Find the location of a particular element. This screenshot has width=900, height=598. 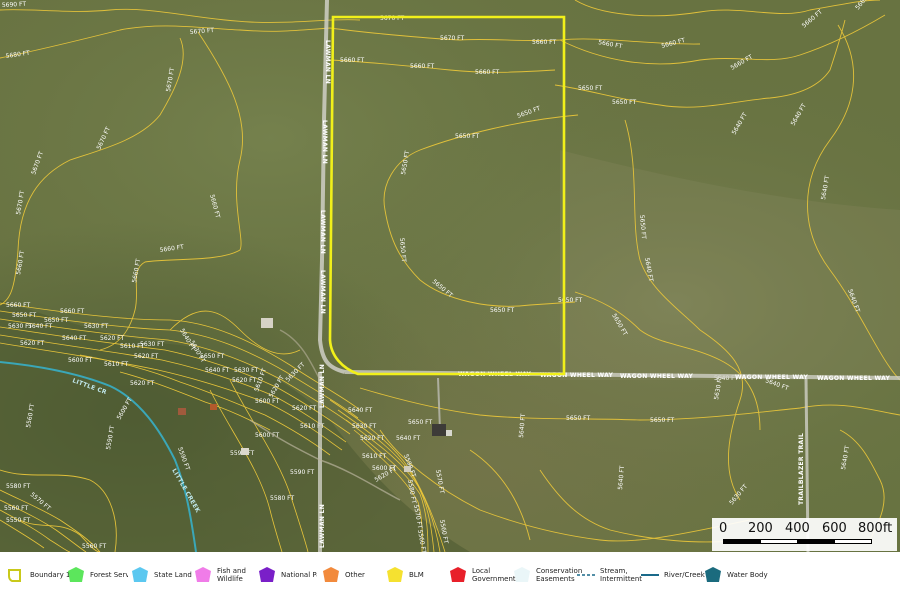

conservation-swatch-icon is located at coordinates (522, 574).